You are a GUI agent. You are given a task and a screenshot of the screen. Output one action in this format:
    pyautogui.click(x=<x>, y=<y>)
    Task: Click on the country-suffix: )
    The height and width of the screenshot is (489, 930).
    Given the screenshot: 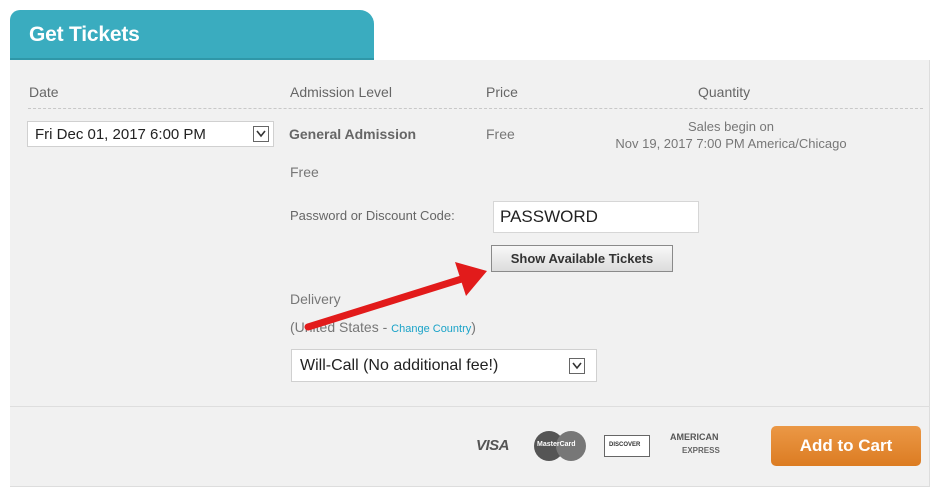 What is the action you would take?
    pyautogui.click(x=473, y=327)
    